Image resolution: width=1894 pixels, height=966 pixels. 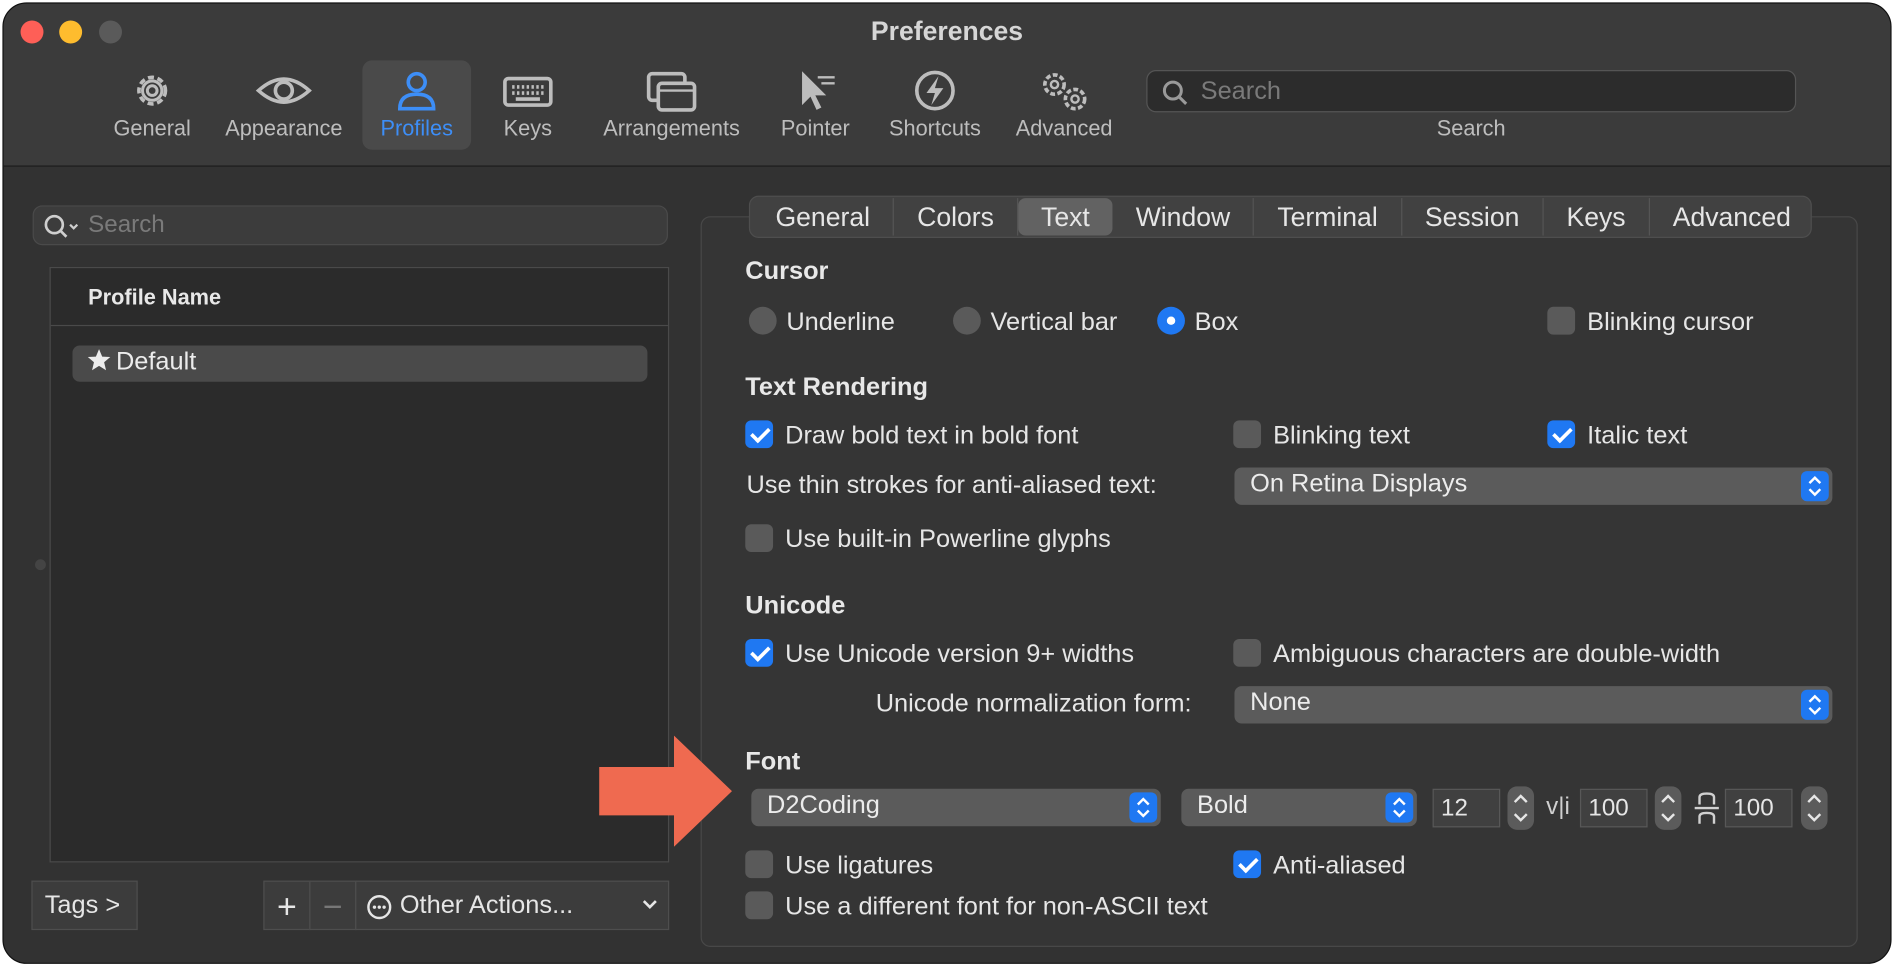 What do you see at coordinates (350, 225) in the screenshot?
I see `profile-search-field: Search` at bounding box center [350, 225].